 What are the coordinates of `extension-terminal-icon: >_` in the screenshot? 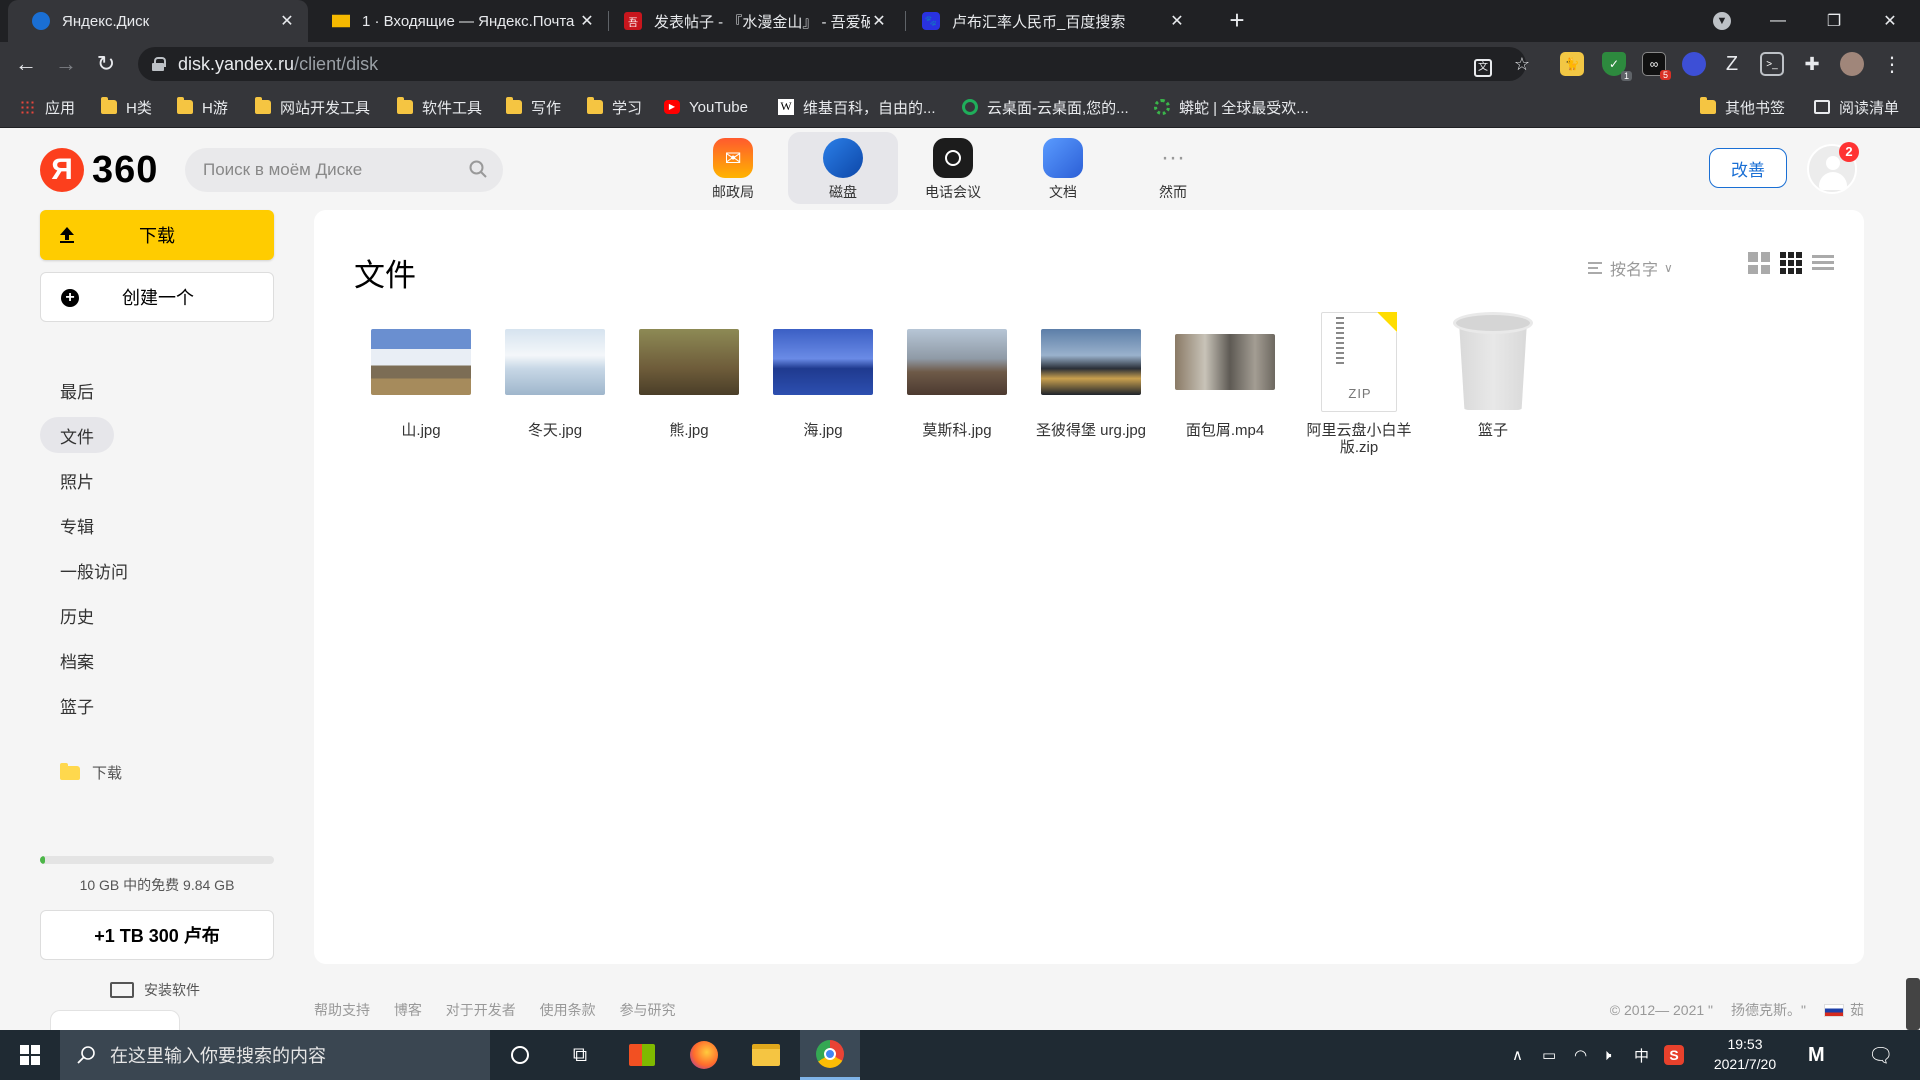 It's located at (1772, 64).